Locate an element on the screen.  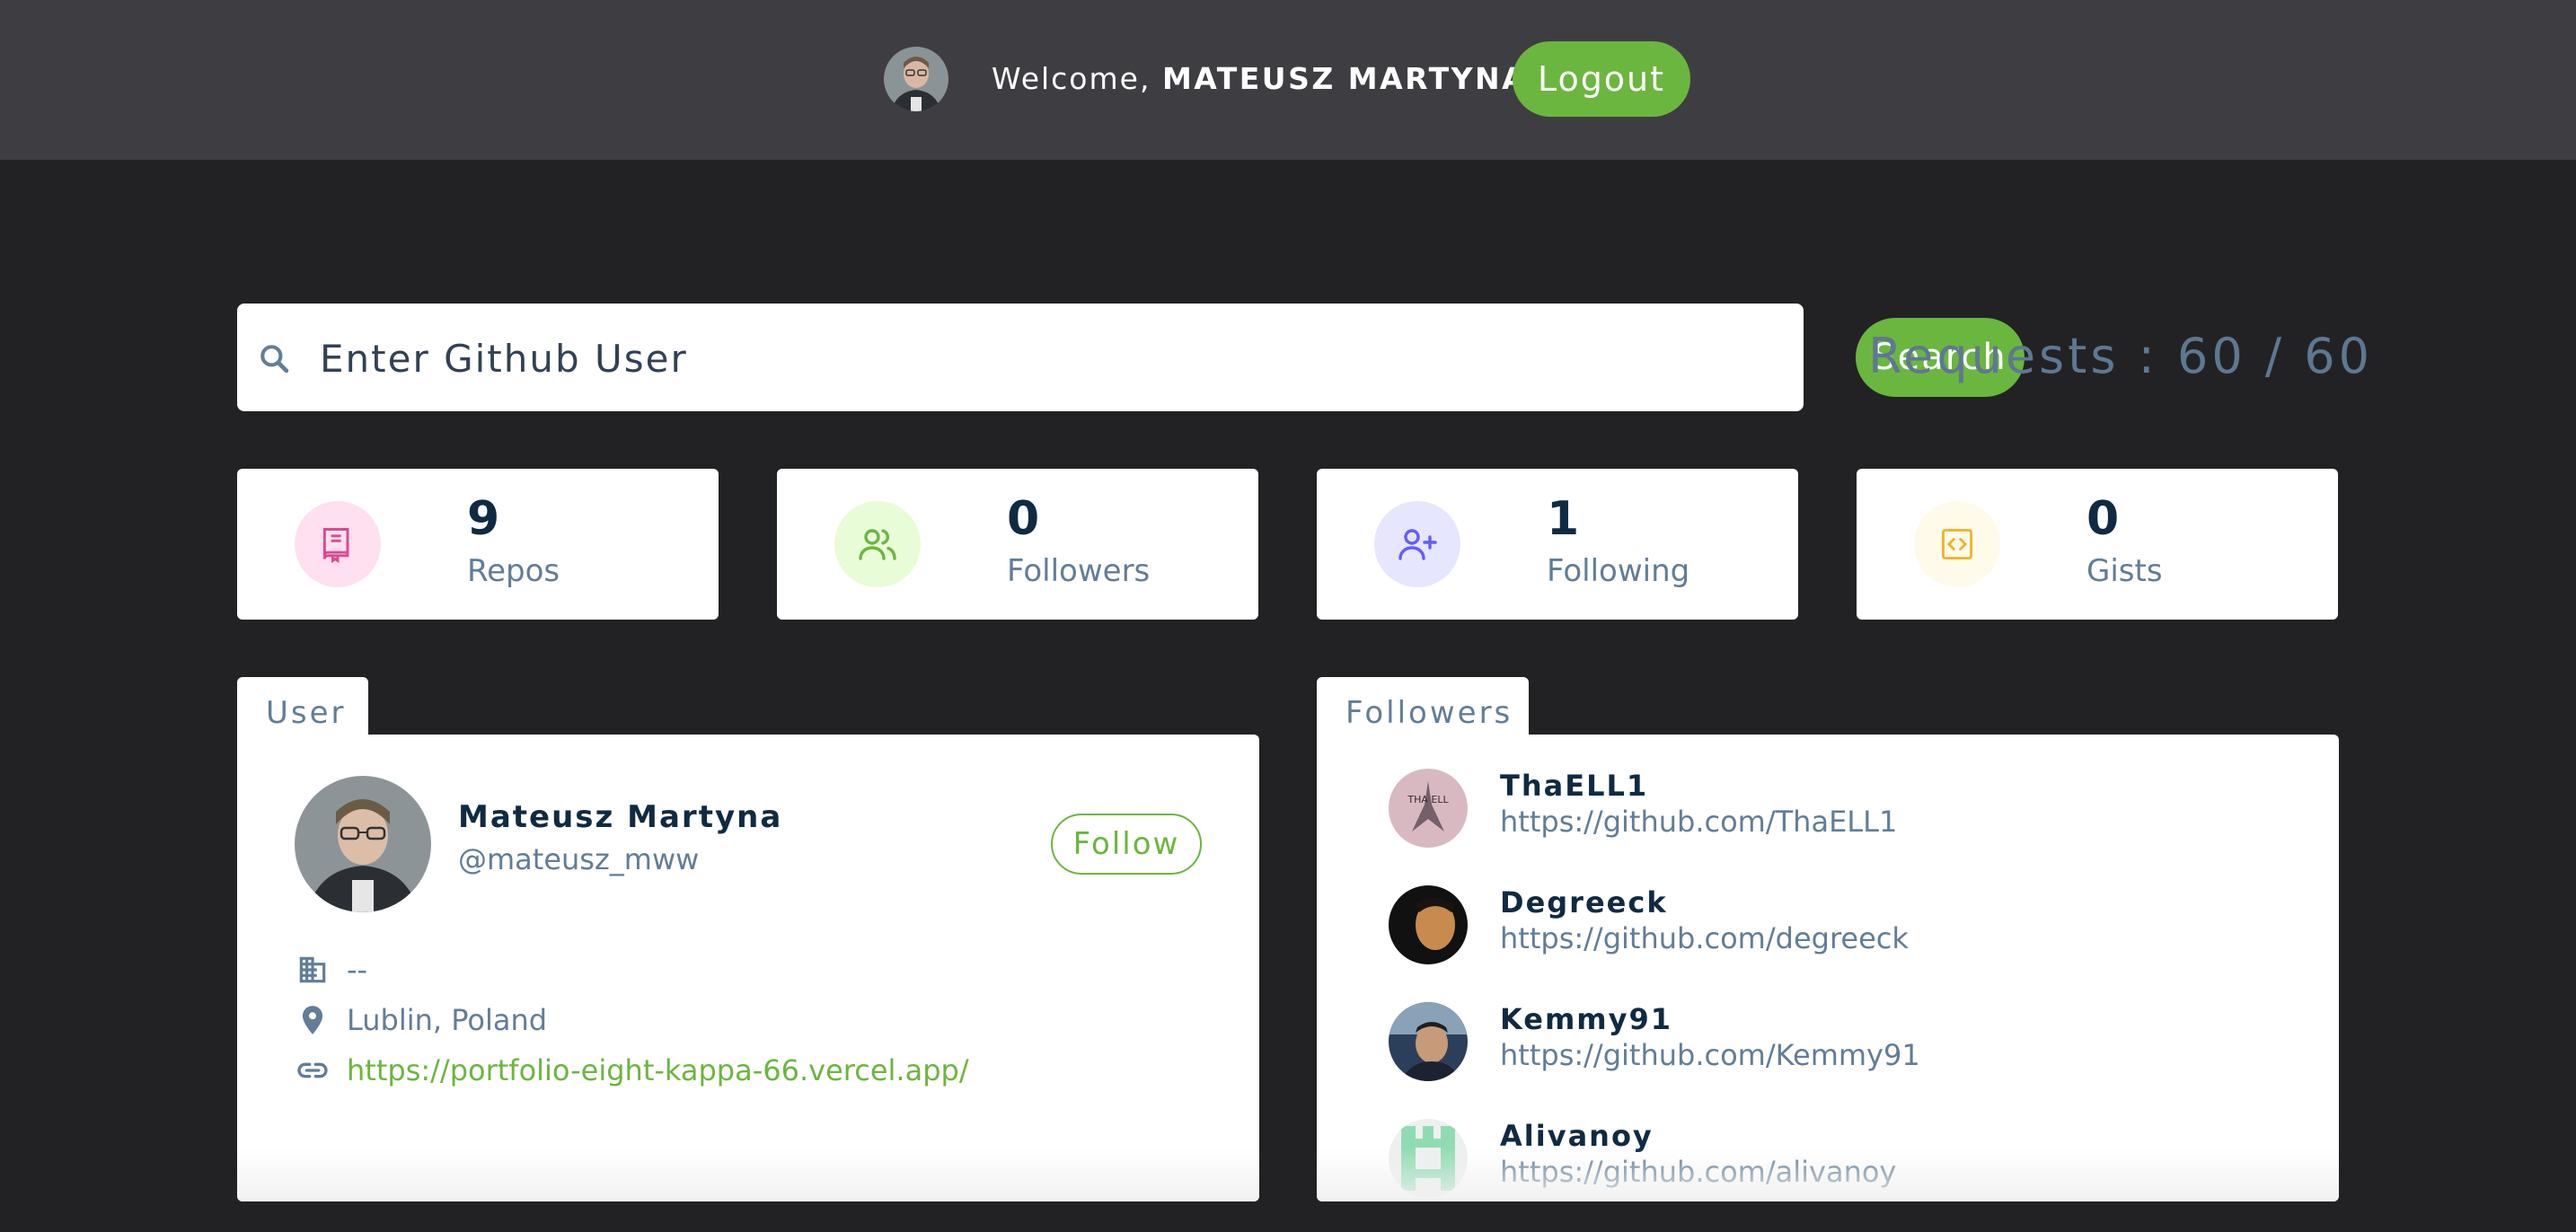
follower-item: Degreeck https://github.com/degreeck is located at coordinates (1838, 925).